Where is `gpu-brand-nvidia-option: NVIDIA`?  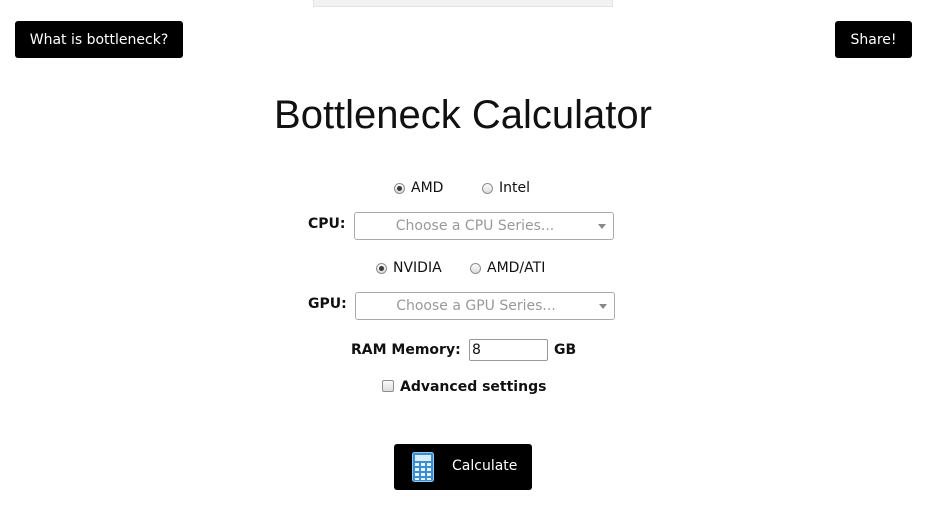 gpu-brand-nvidia-option: NVIDIA is located at coordinates (409, 268).